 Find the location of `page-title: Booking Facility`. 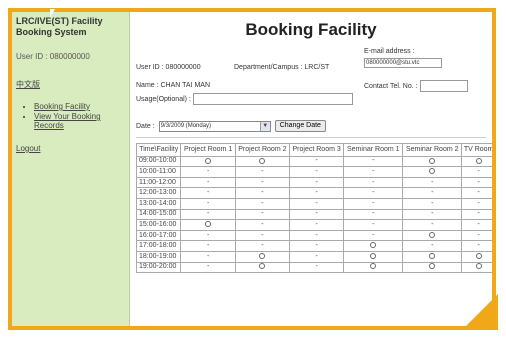

page-title: Booking Facility is located at coordinates (311, 29).